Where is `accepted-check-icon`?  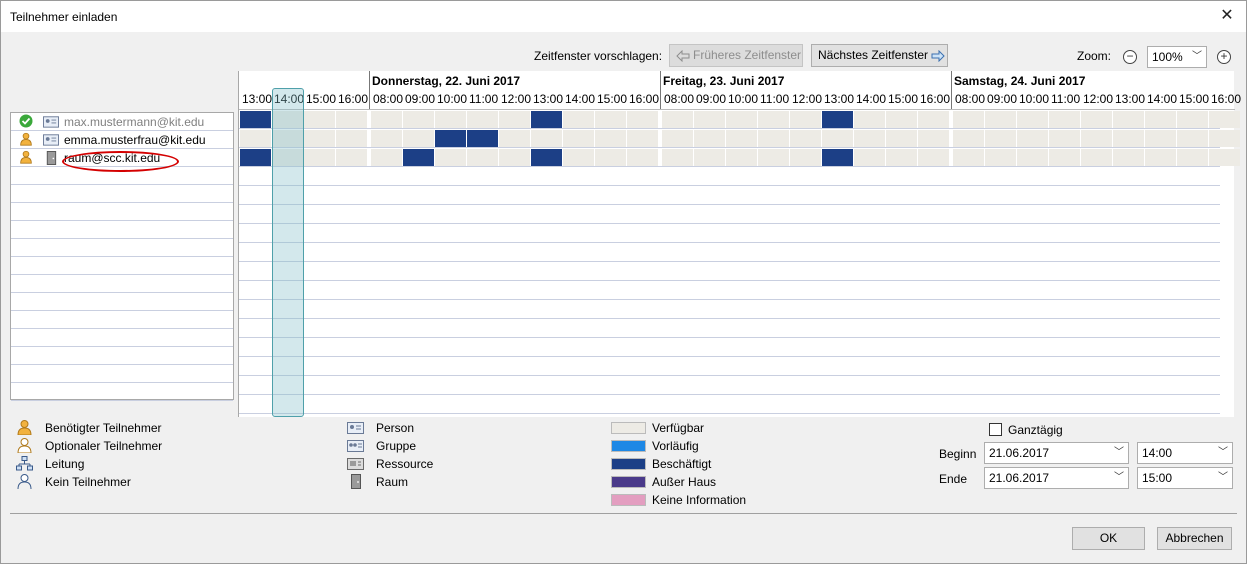
accepted-check-icon is located at coordinates (26, 121).